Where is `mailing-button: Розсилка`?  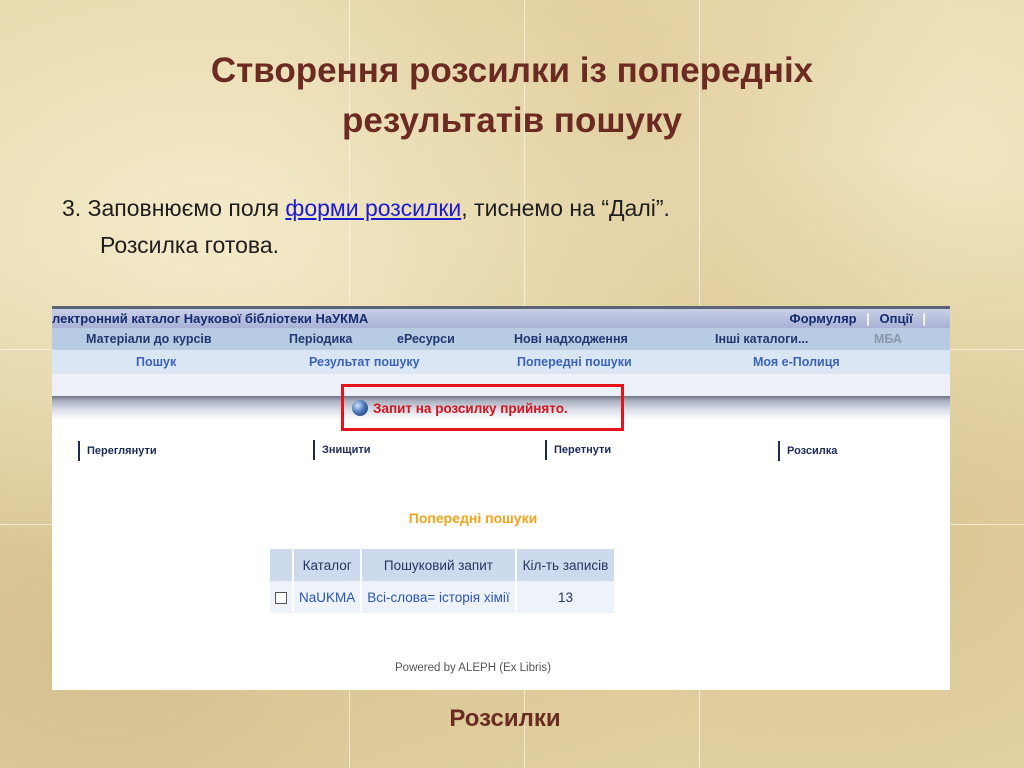 mailing-button: Розсилка is located at coordinates (807, 451).